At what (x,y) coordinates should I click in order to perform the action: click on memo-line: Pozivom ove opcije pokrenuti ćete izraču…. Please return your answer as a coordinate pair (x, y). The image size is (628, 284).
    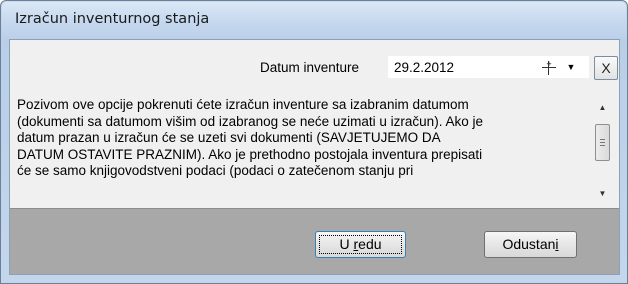
    Looking at the image, I should click on (243, 104).